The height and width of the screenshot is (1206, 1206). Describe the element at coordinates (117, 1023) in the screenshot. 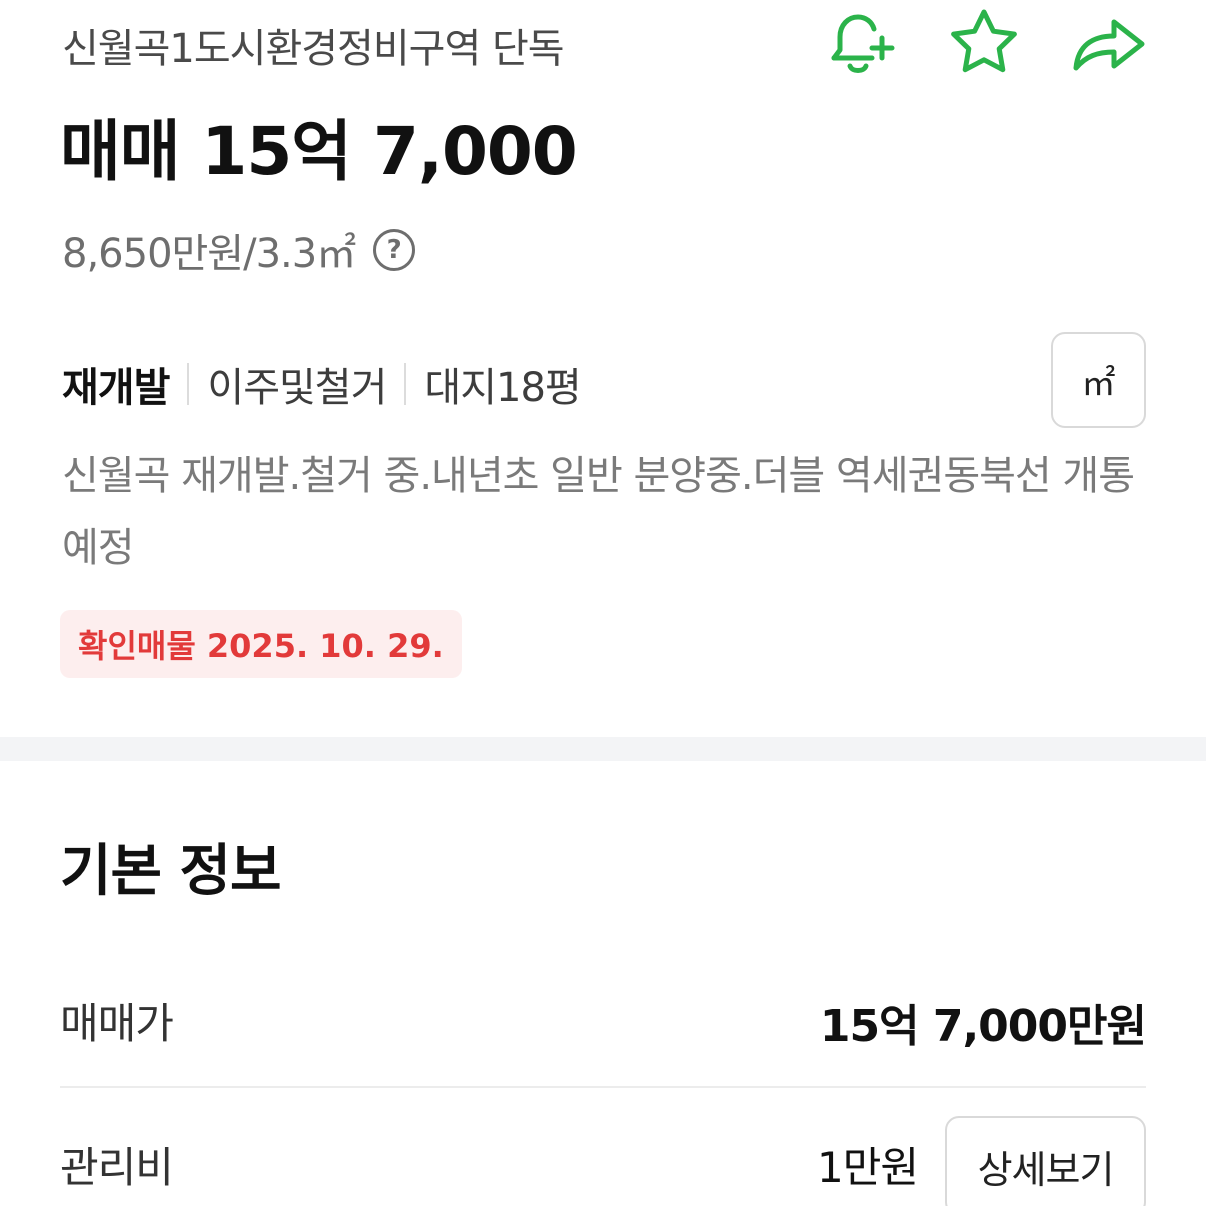

I see `info-label-sale-price: 매매가` at that location.